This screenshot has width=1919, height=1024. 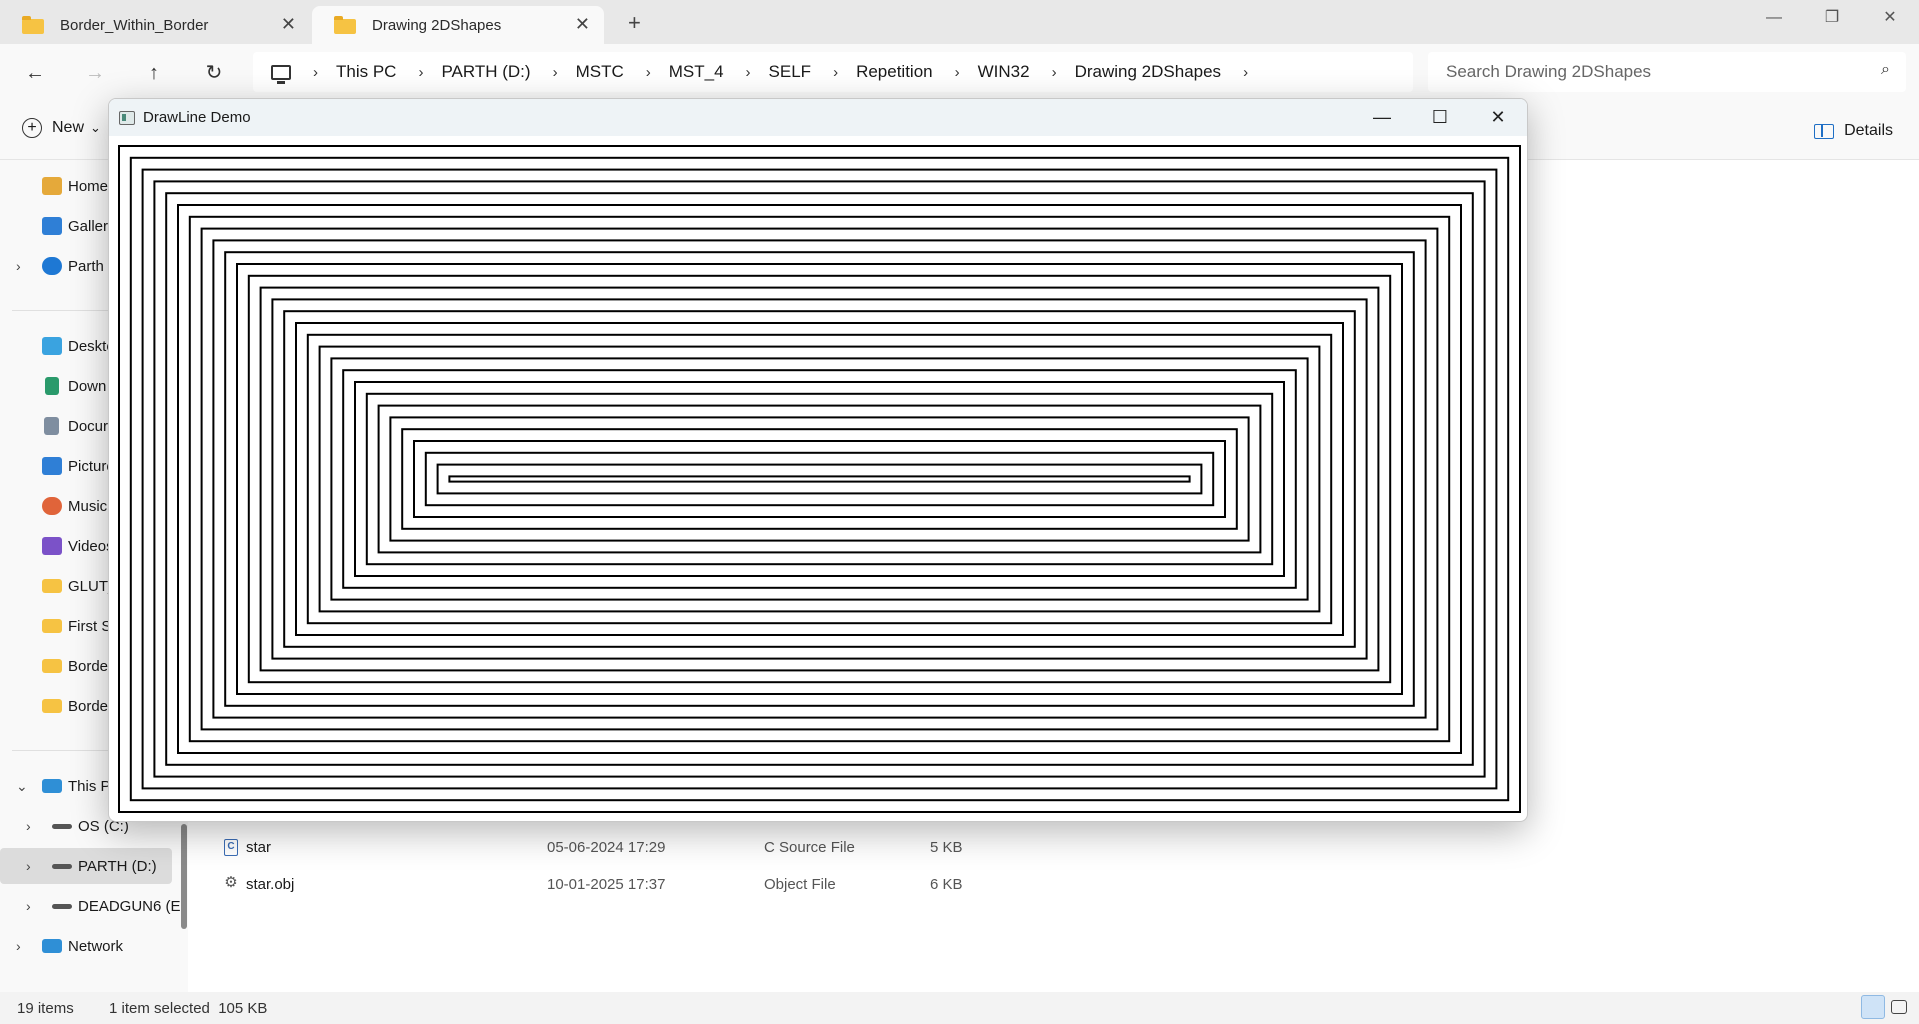 I want to click on sidebar-item-network: › Network, so click(x=90, y=946).